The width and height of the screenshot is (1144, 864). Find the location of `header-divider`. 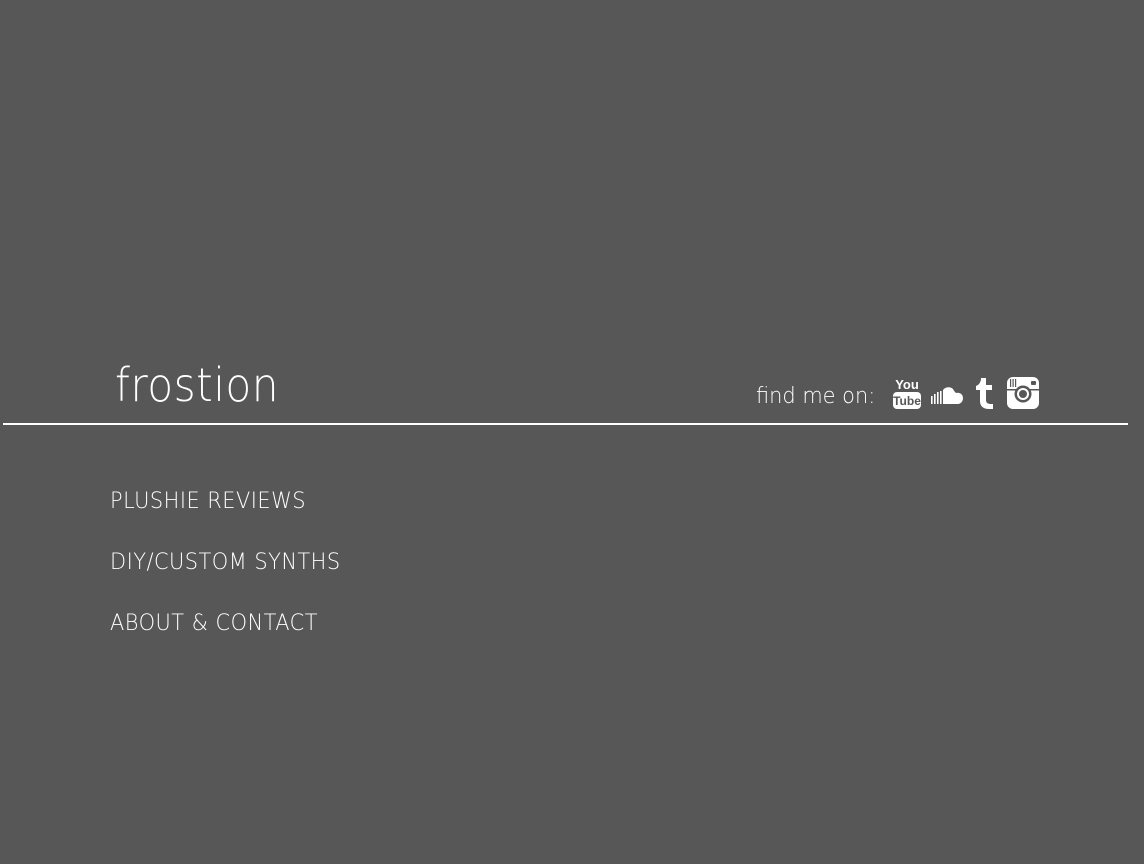

header-divider is located at coordinates (565, 424).